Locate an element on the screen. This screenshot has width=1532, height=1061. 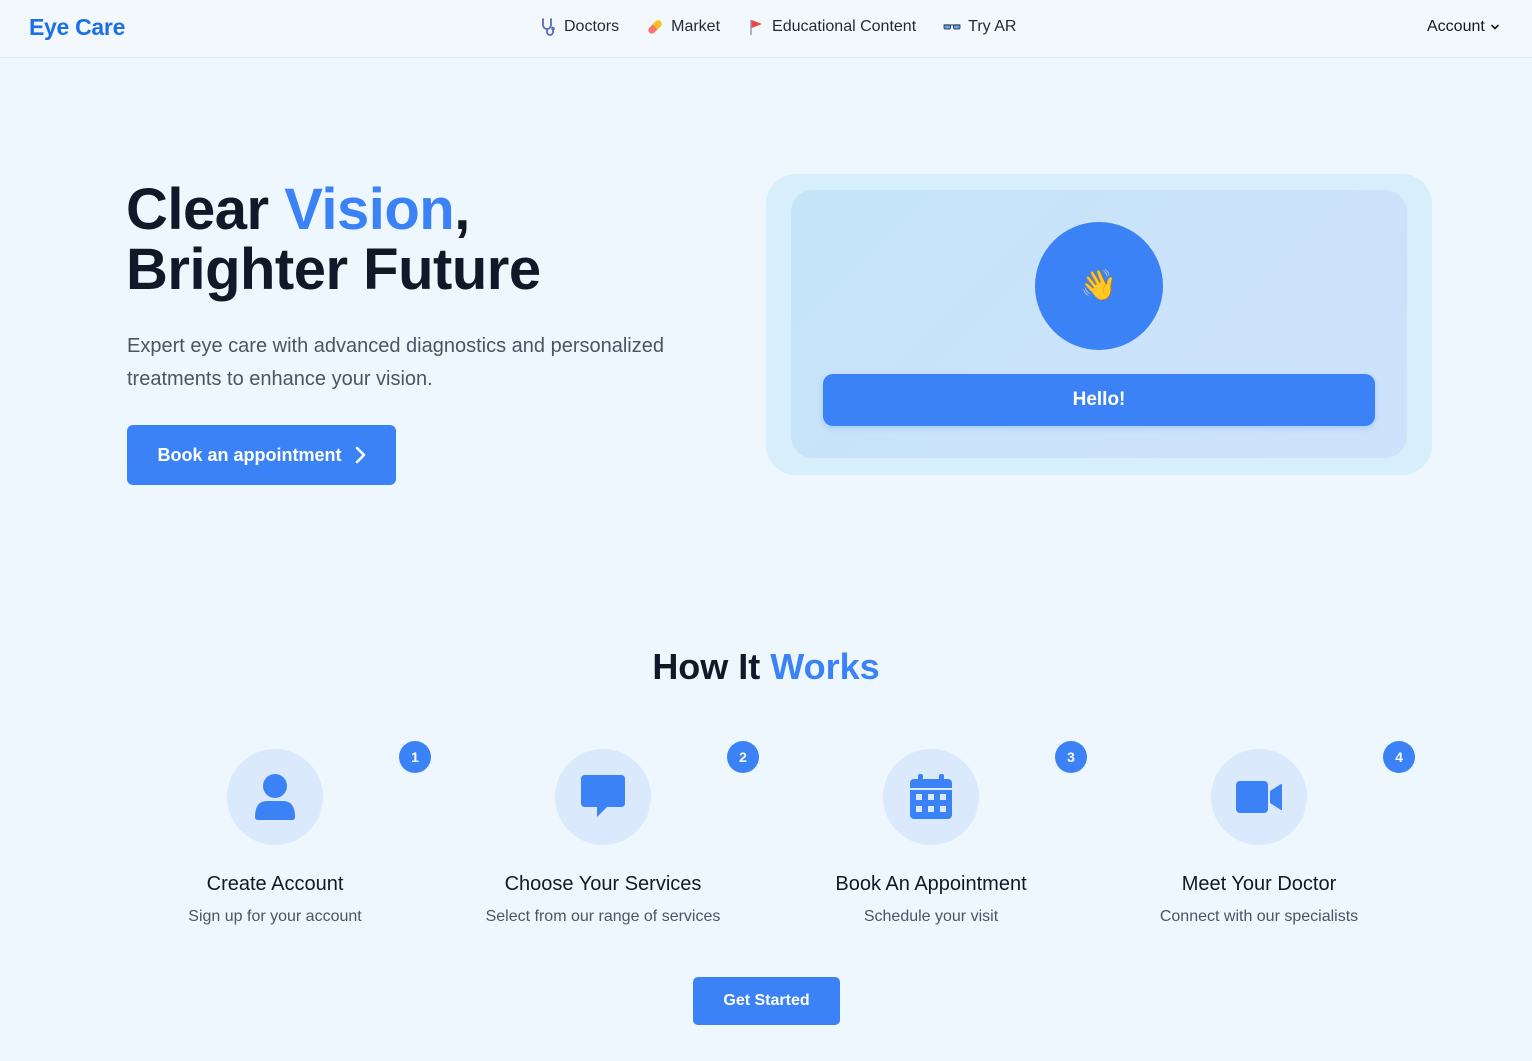
greeting-card-inner: 👋 Hello! is located at coordinates (1099, 324).